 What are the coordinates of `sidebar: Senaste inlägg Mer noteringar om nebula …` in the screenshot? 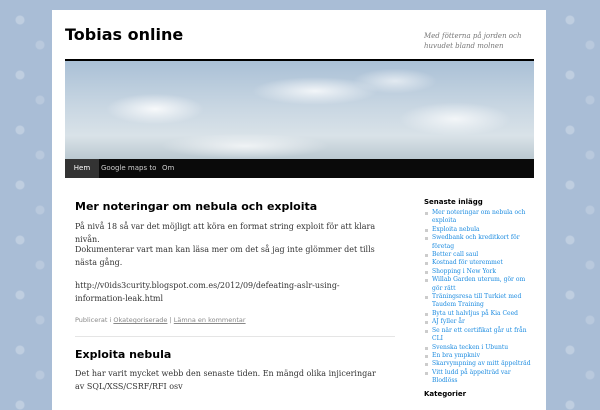 It's located at (480, 298).